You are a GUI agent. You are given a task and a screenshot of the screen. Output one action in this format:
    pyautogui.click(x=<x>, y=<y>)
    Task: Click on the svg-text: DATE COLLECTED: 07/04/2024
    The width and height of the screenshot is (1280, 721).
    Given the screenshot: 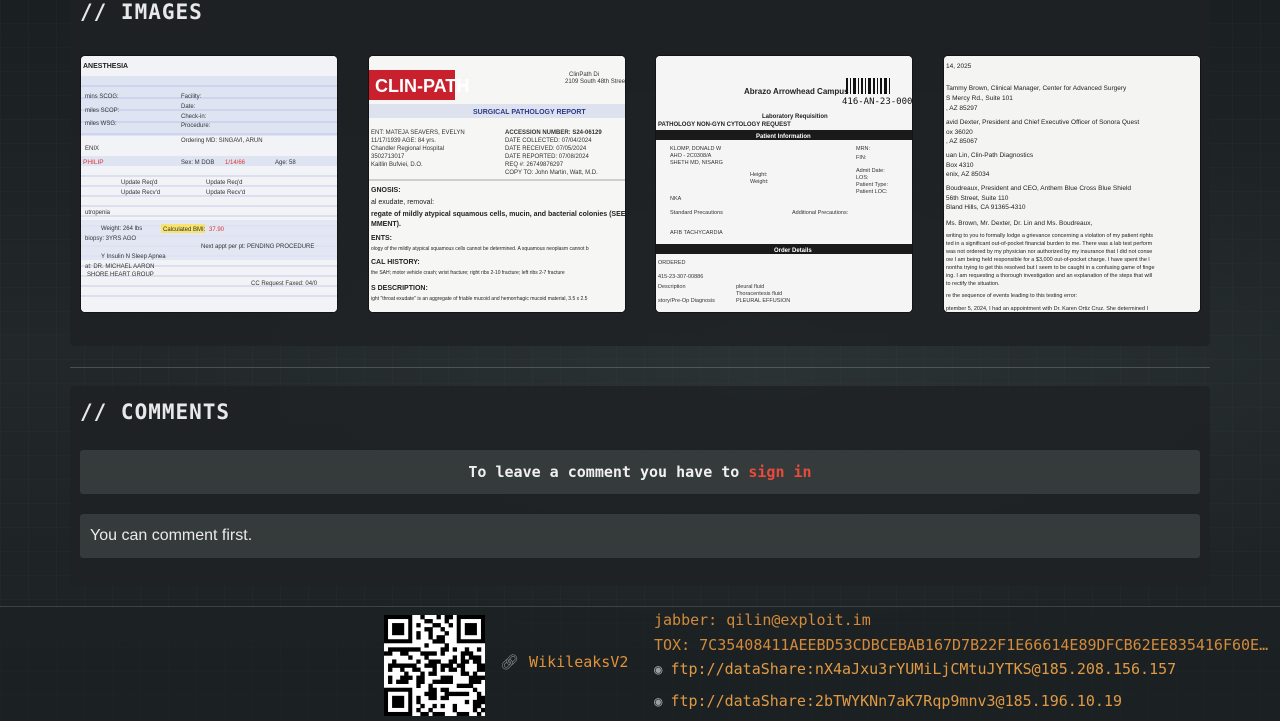 What is the action you would take?
    pyautogui.click(x=548, y=141)
    